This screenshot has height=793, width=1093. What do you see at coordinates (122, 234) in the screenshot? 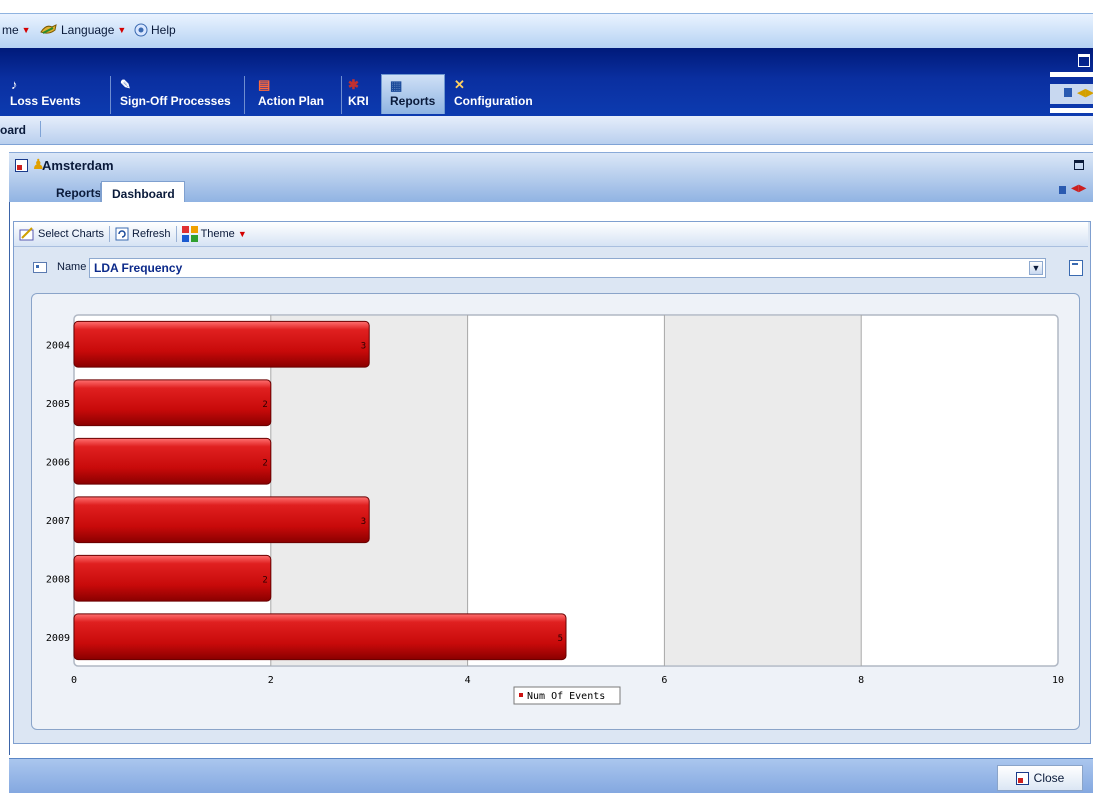
I see `refresh-icon` at bounding box center [122, 234].